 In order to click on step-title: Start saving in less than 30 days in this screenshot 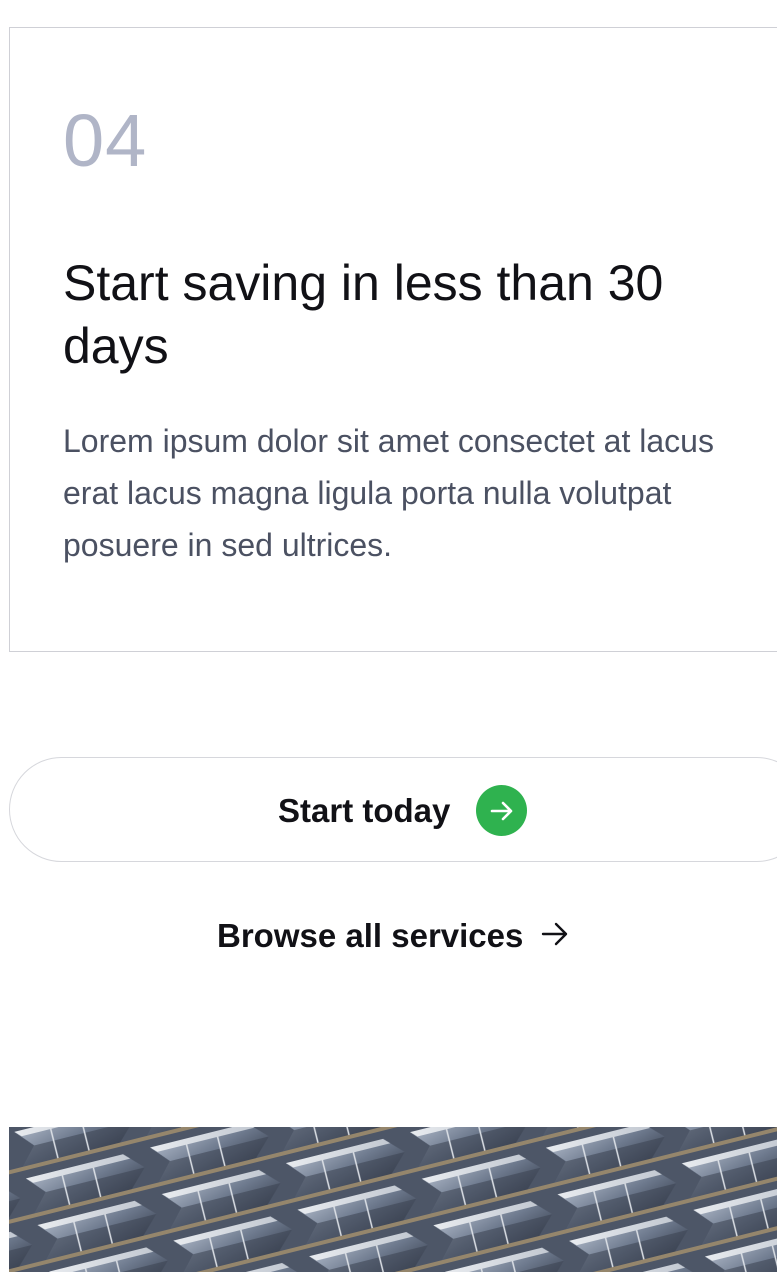, I will do `click(363, 314)`.